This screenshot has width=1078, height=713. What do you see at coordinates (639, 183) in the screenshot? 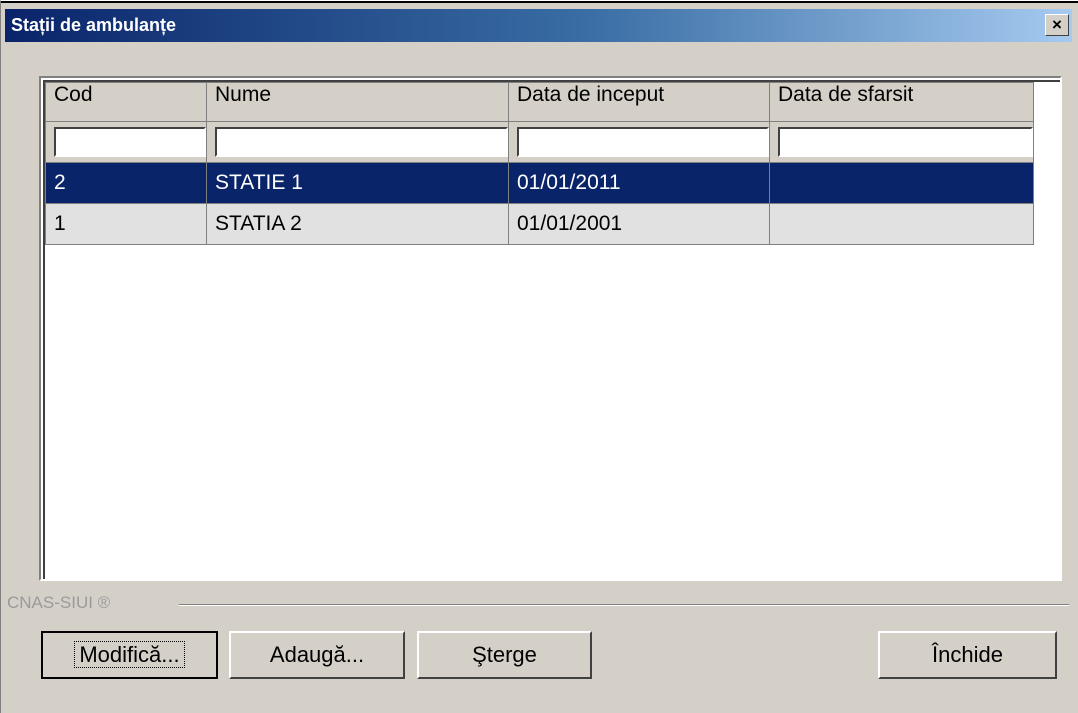
I see `cell-data-inceput: 01/01/2011` at bounding box center [639, 183].